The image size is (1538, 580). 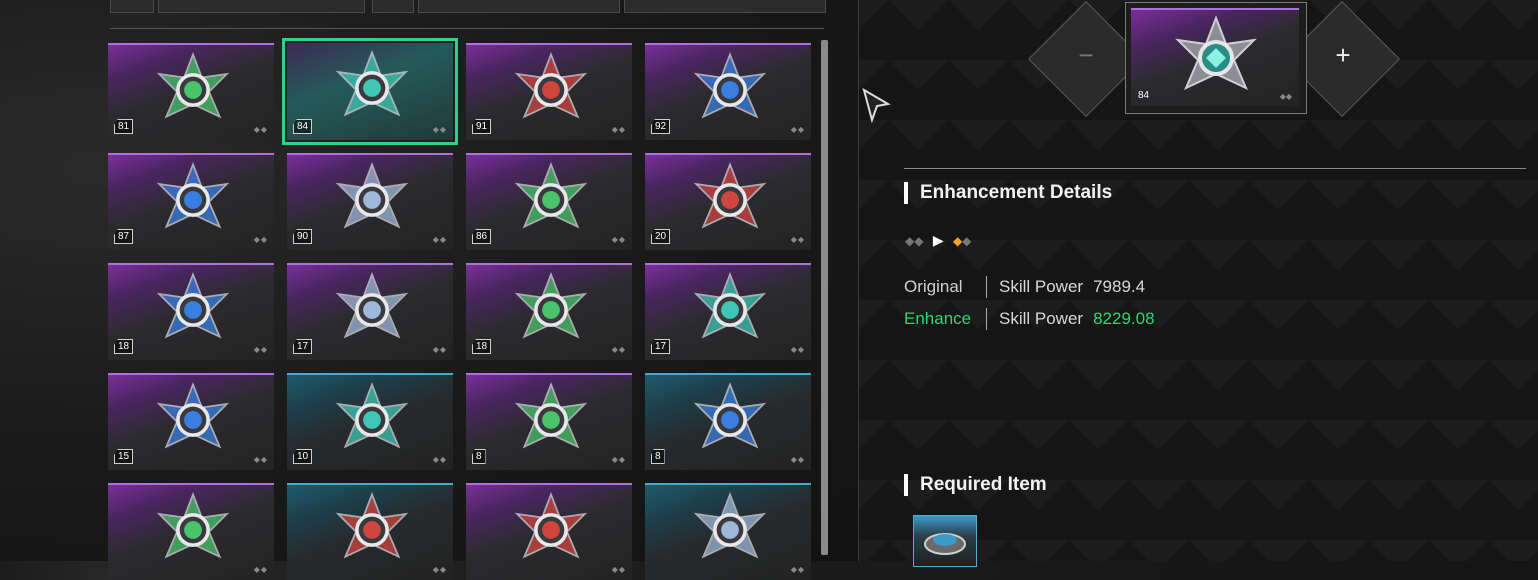 What do you see at coordinates (482, 346) in the screenshot?
I see `module-level: 18` at bounding box center [482, 346].